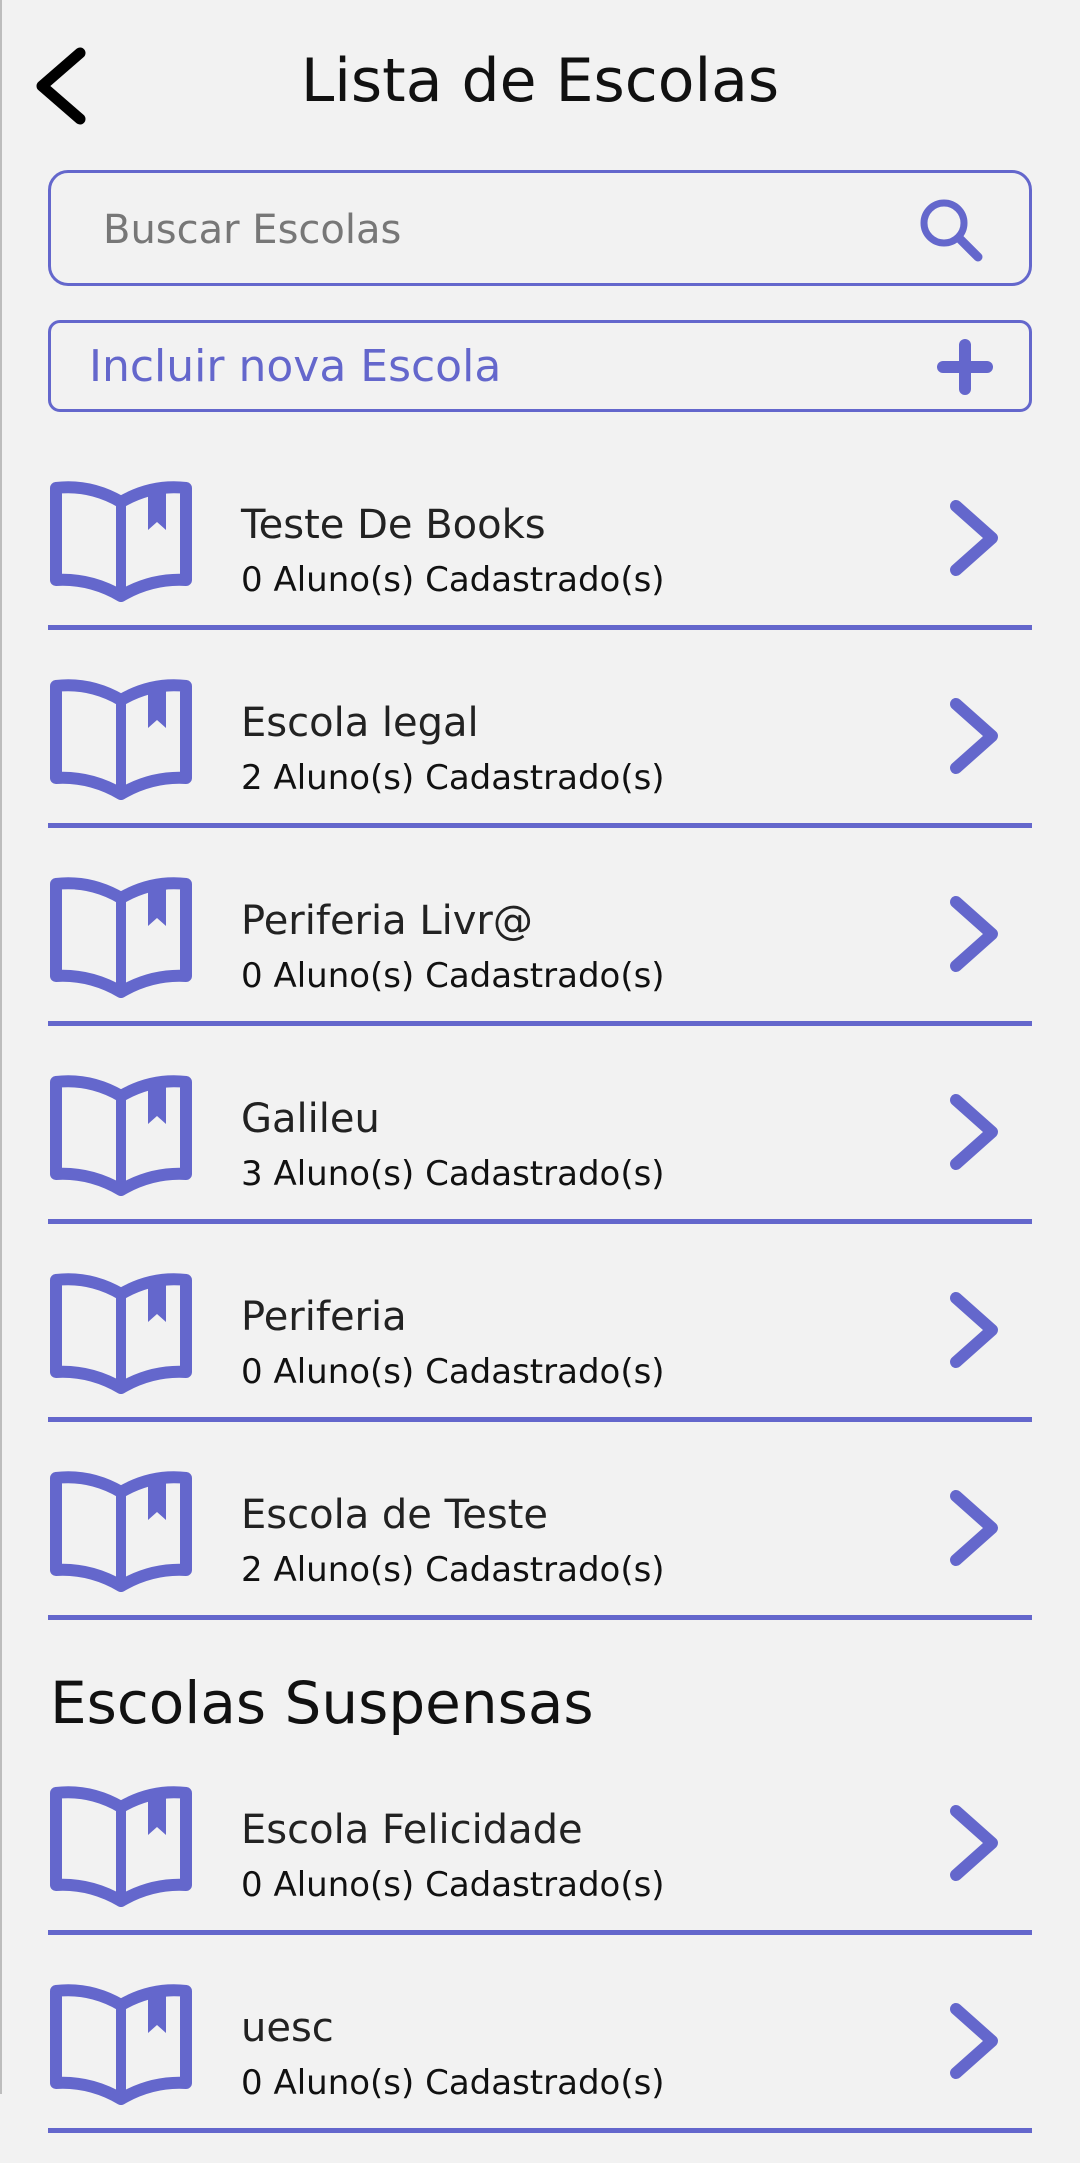 This screenshot has height=2163, width=1080. I want to click on school-name: Teste De Books, so click(393, 525).